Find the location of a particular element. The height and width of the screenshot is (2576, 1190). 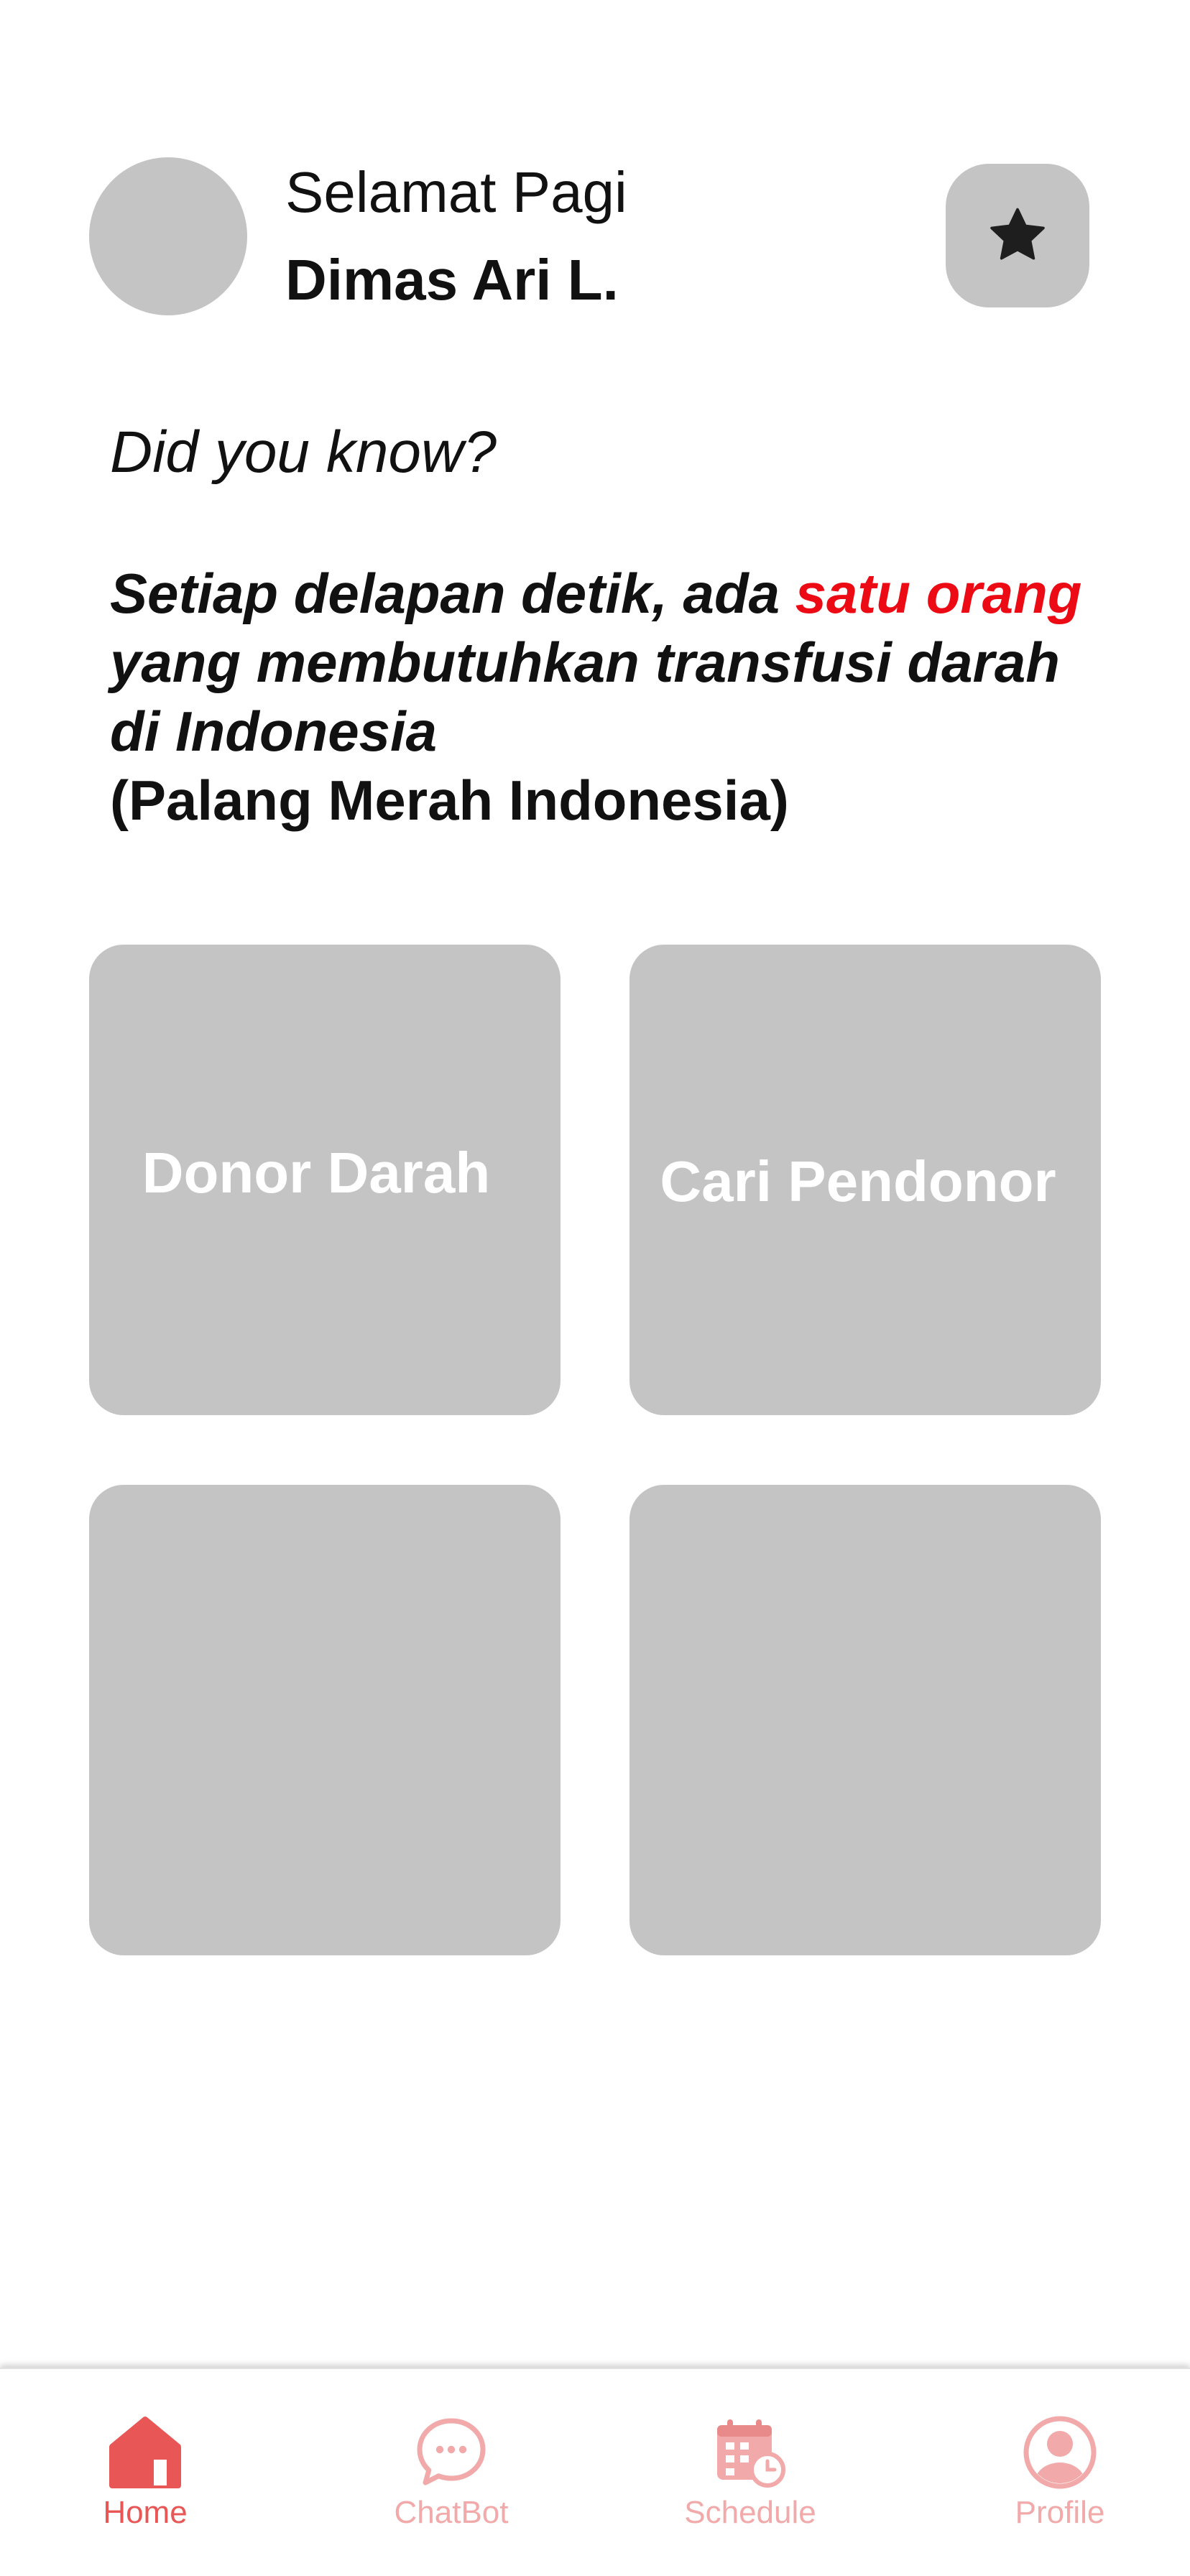

donor-darah-card: Donor Darah is located at coordinates (325, 1180).